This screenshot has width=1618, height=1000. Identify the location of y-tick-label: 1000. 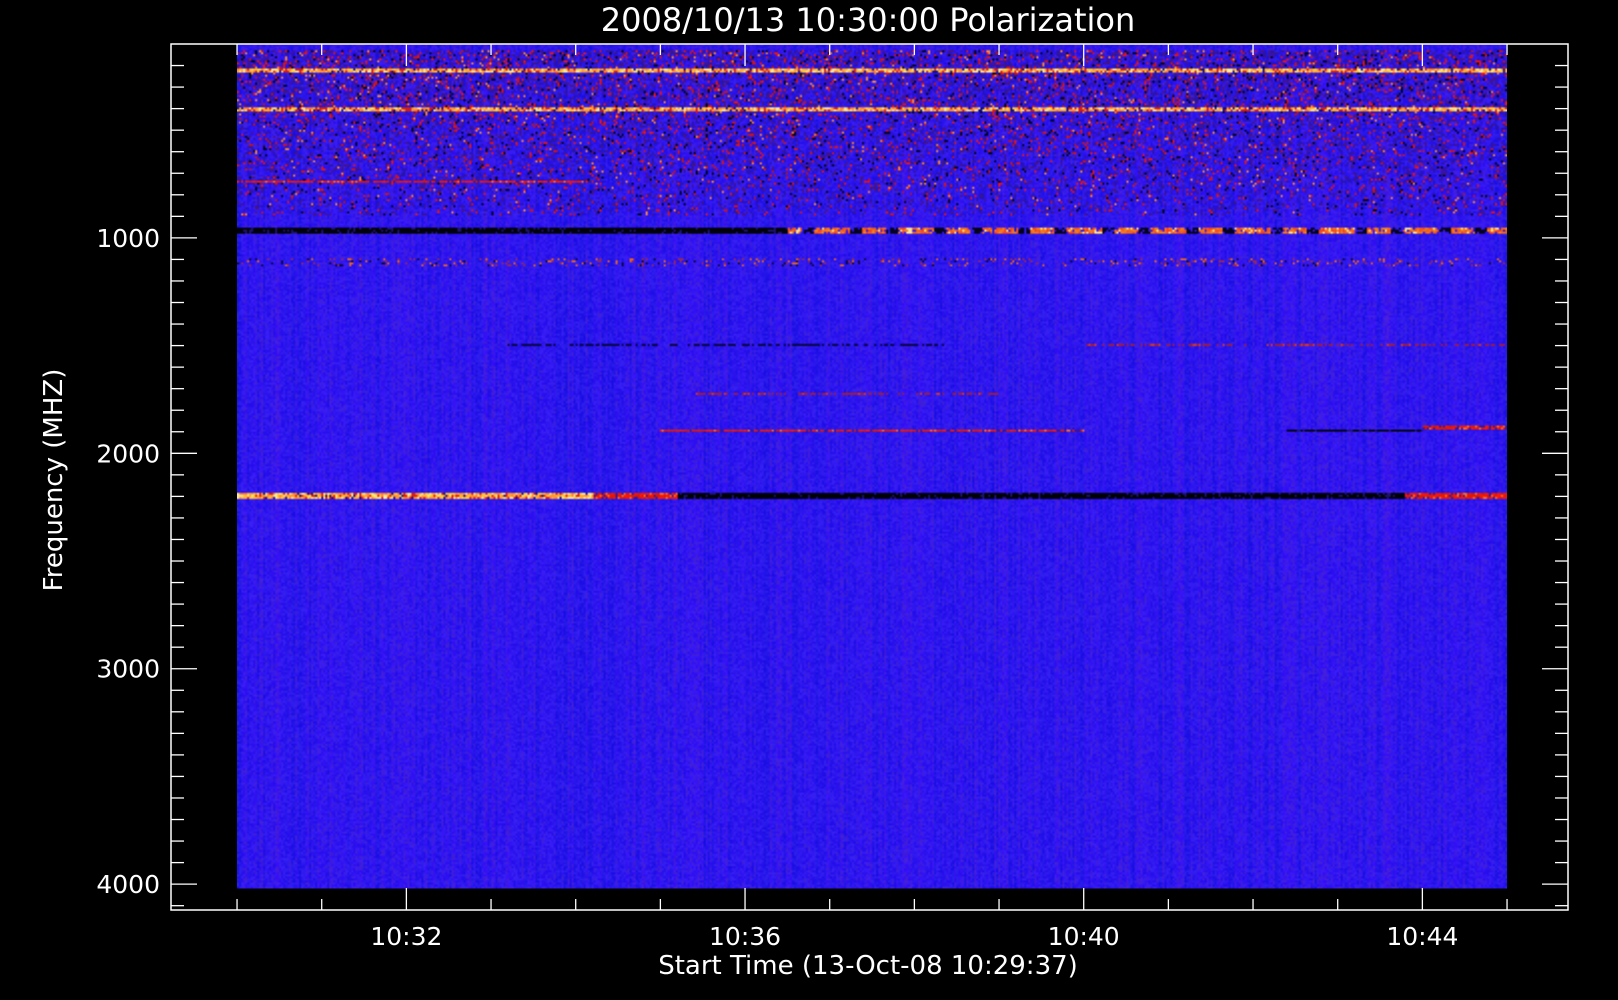
(128, 238).